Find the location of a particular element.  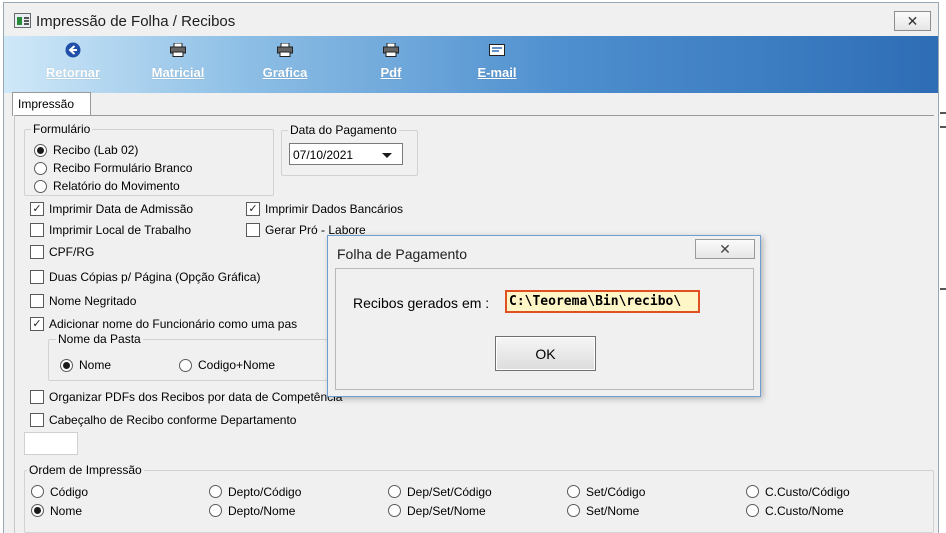

pdf-label: Pdf is located at coordinates (391, 72).